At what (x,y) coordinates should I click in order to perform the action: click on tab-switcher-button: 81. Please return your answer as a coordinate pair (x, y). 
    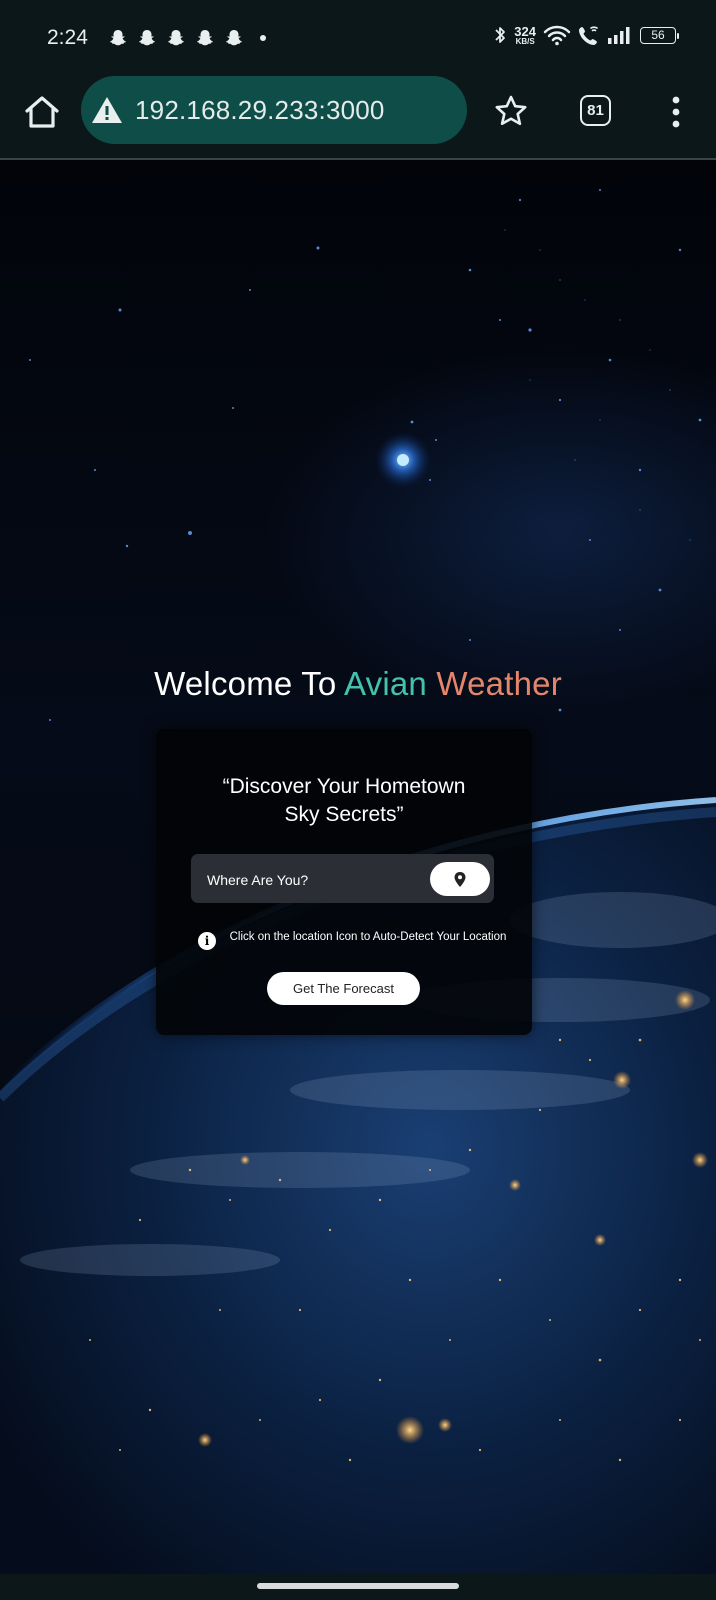
    Looking at the image, I should click on (595, 110).